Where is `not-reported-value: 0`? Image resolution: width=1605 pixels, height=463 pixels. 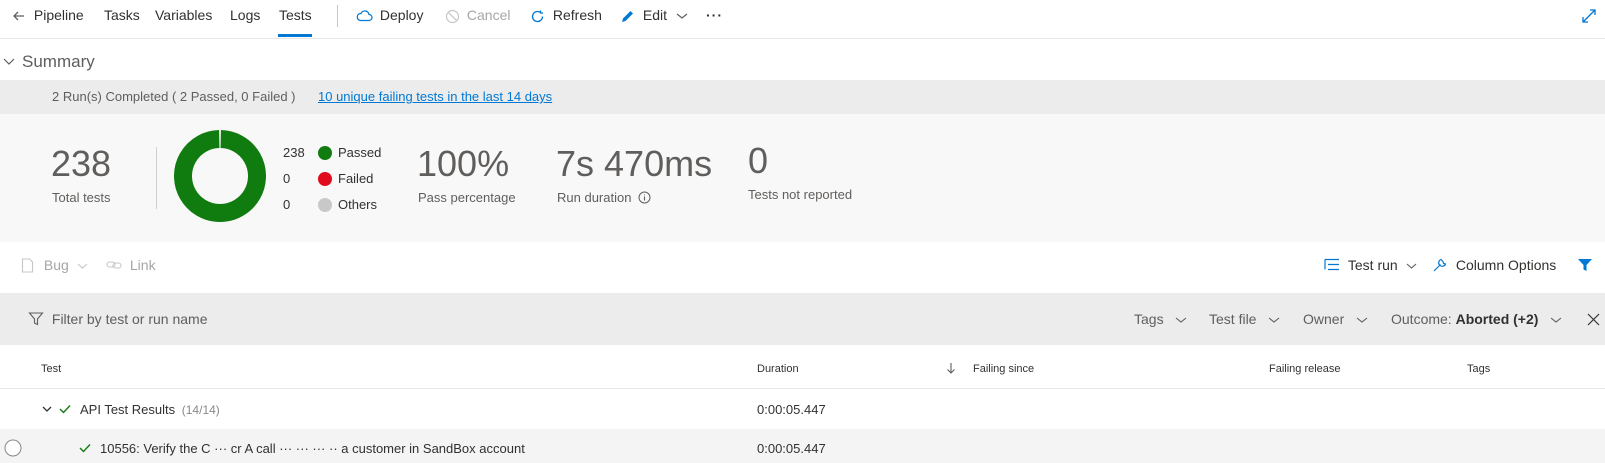
not-reported-value: 0 is located at coordinates (758, 160).